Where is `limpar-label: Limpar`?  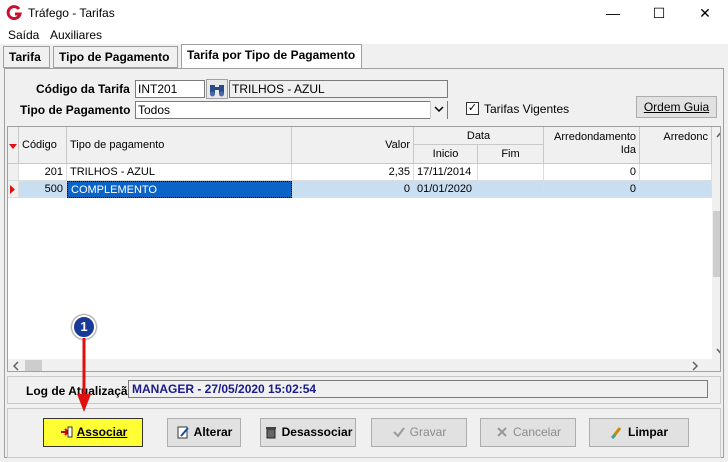
limpar-label: Limpar is located at coordinates (647, 432).